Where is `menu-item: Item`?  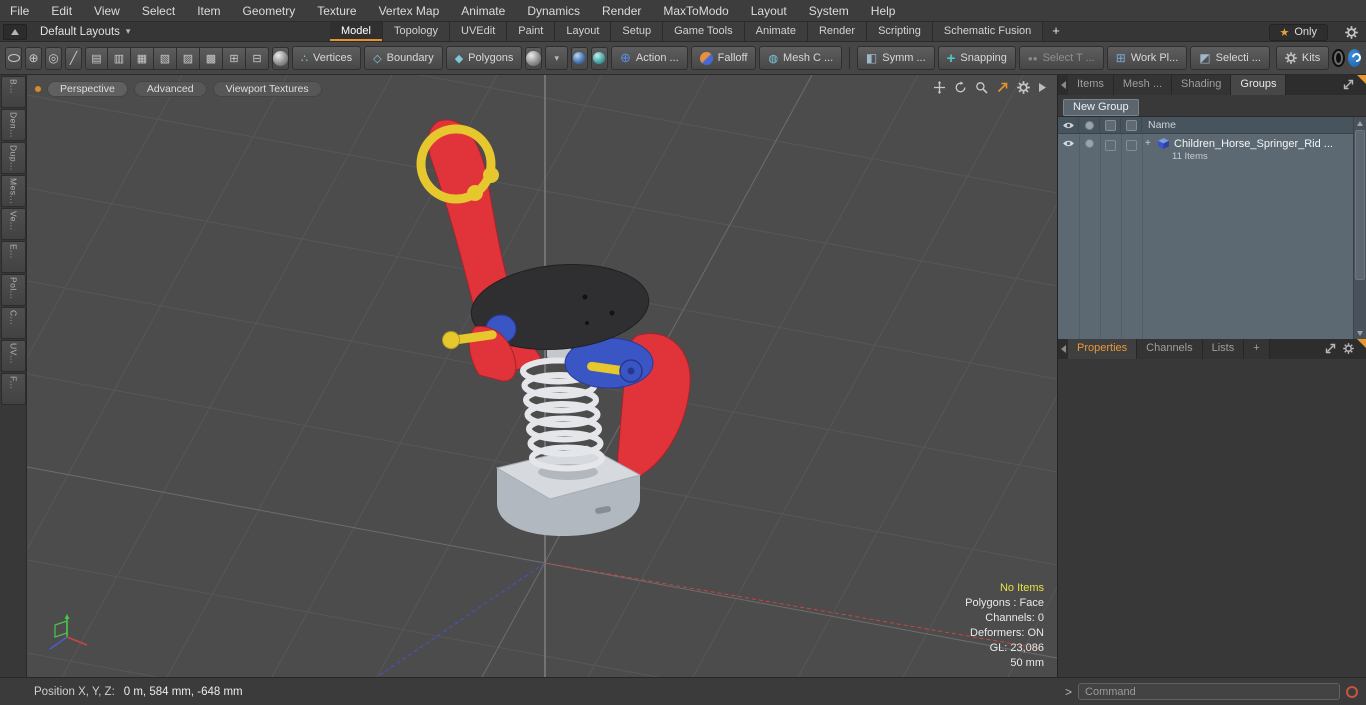
menu-item: Item is located at coordinates (208, 11).